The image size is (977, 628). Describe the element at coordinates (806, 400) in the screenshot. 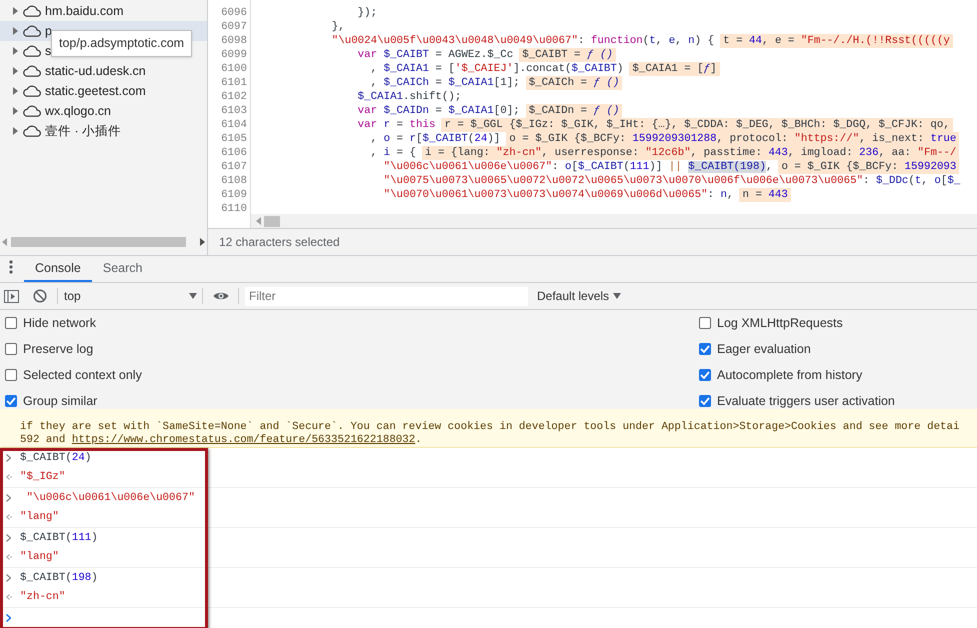

I see `checkbox-label: Evaluate triggers user activation` at that location.